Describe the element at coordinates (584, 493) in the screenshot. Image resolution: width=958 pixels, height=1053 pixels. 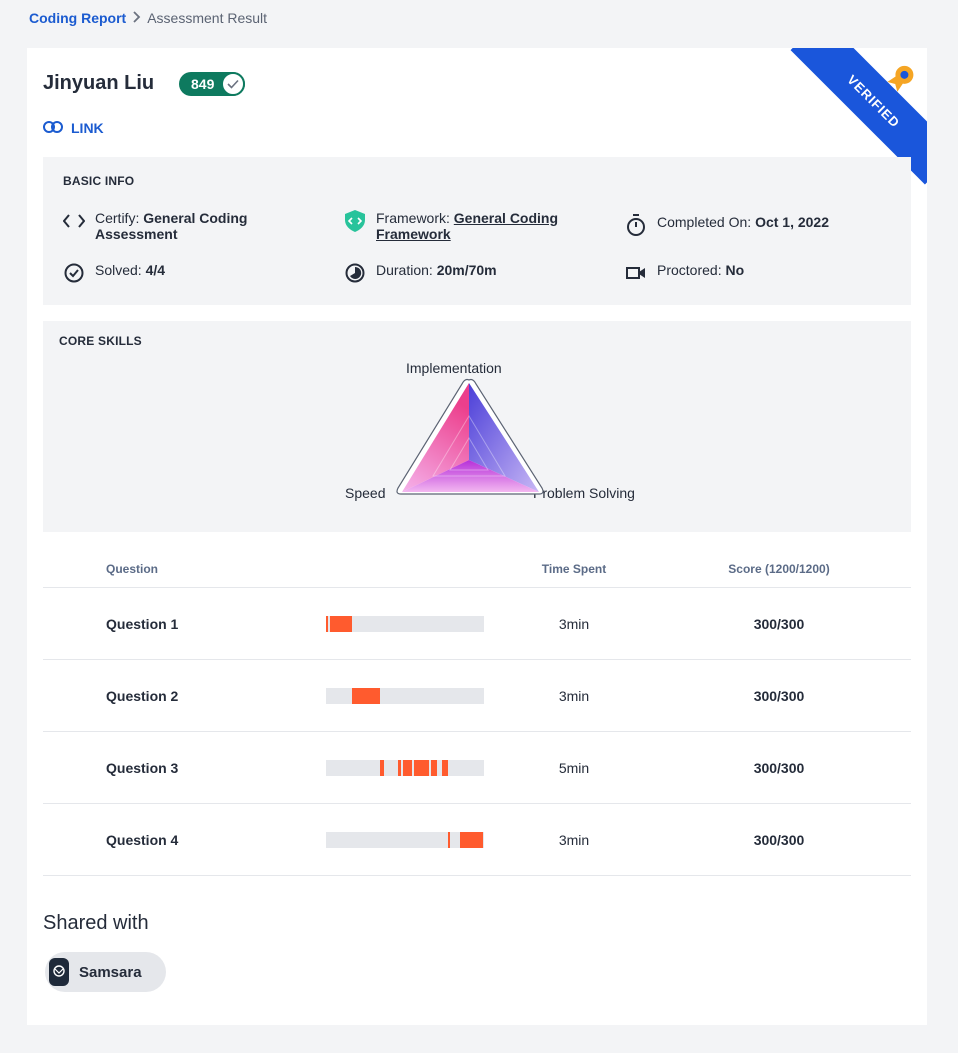
I see `radar-label-problem-solving: Problem Solving` at that location.